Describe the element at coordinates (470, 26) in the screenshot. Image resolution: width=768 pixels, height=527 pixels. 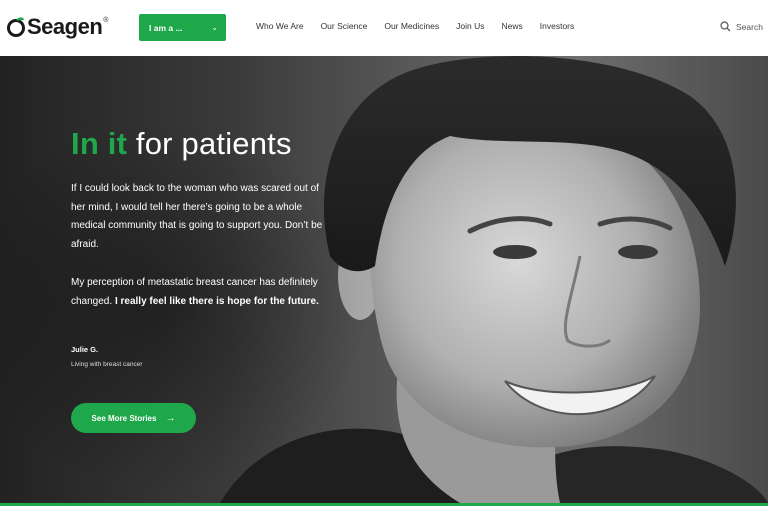
I see `nav-join-us: Join Us` at that location.